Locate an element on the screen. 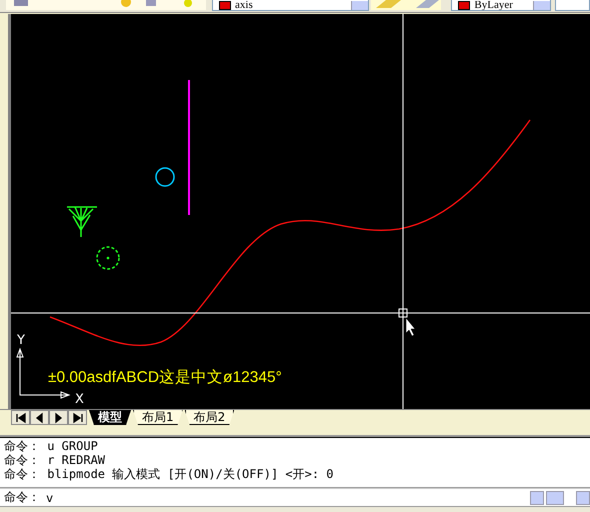 This screenshot has height=512, width=590. axis-label: X is located at coordinates (79, 399).